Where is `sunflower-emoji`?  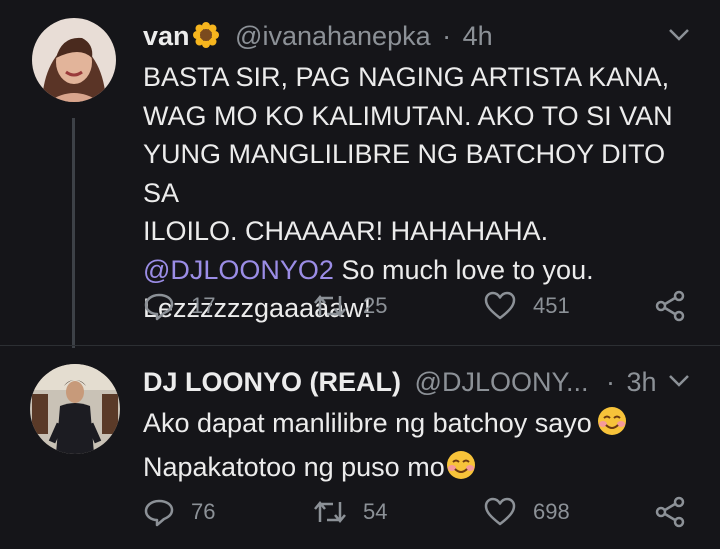 sunflower-emoji is located at coordinates (206, 38).